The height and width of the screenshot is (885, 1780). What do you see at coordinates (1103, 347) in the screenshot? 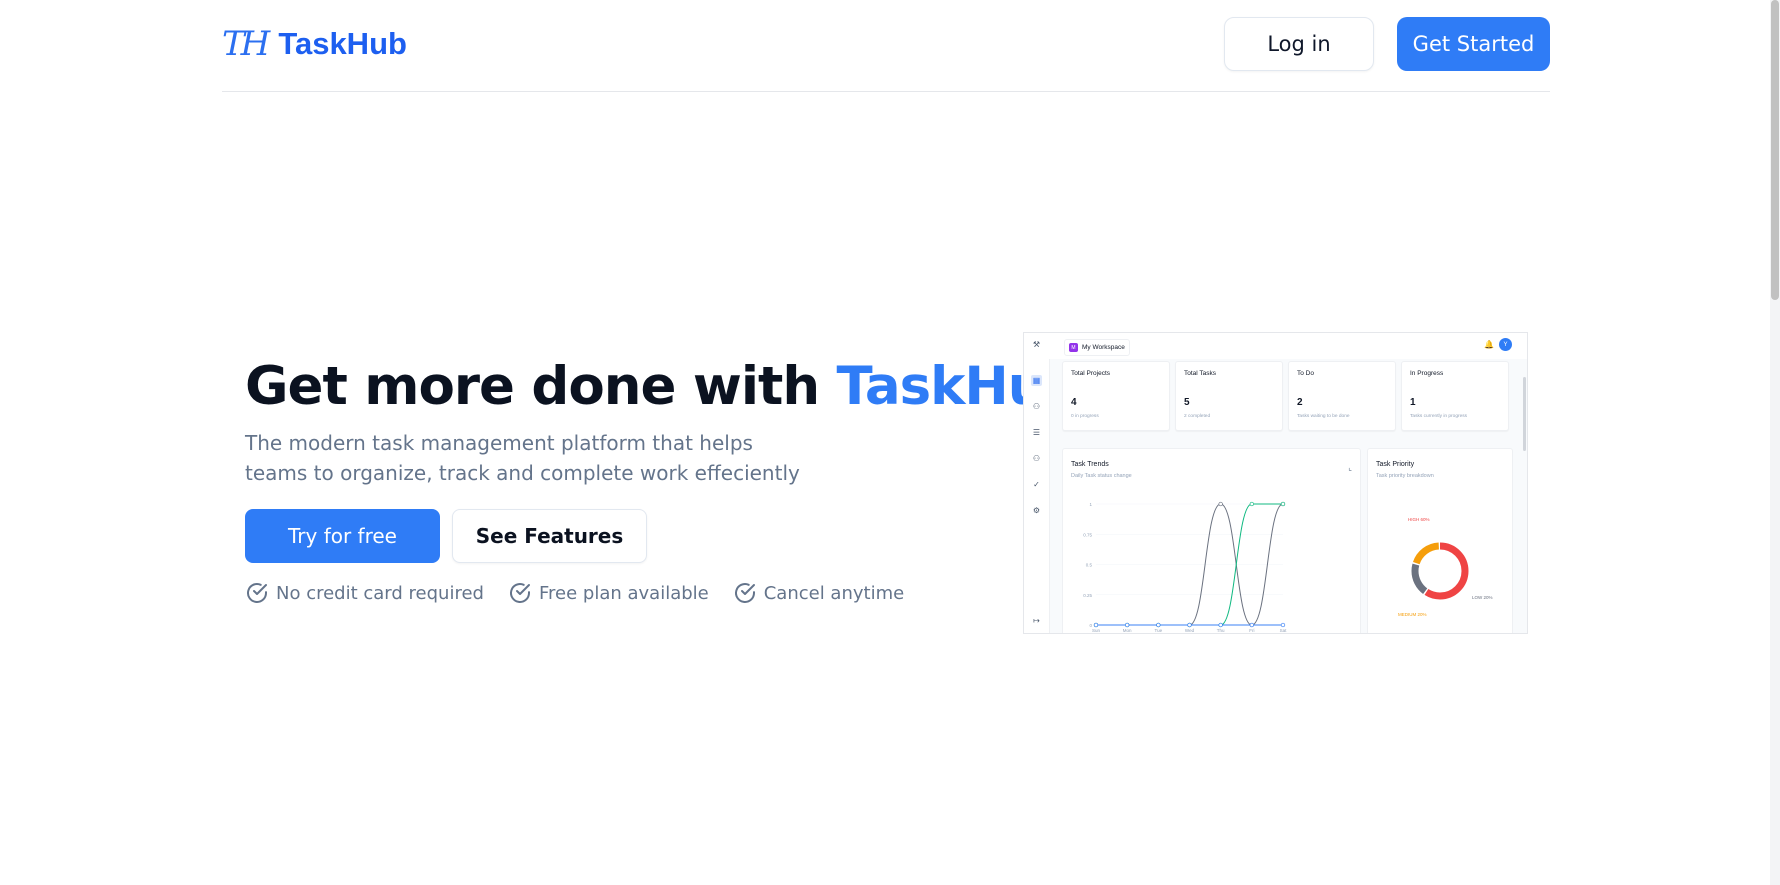
I see `workspace-name: My Workspace` at bounding box center [1103, 347].